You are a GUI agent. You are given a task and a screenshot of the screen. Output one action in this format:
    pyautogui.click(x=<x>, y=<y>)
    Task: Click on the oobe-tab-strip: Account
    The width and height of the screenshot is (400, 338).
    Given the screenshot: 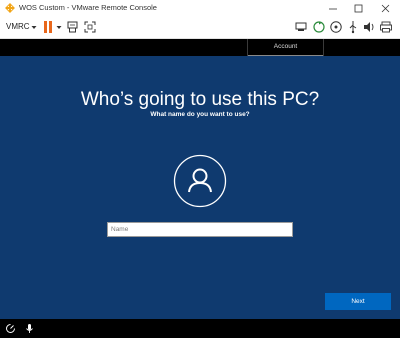 What is the action you would take?
    pyautogui.click(x=200, y=47)
    